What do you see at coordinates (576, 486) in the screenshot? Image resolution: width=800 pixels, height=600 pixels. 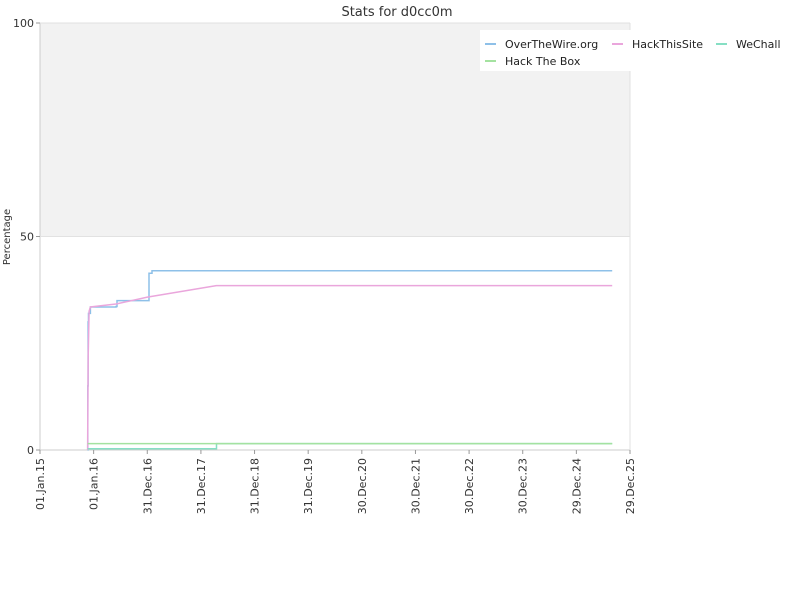 I see `x-tick-label: 29.Dec.24` at bounding box center [576, 486].